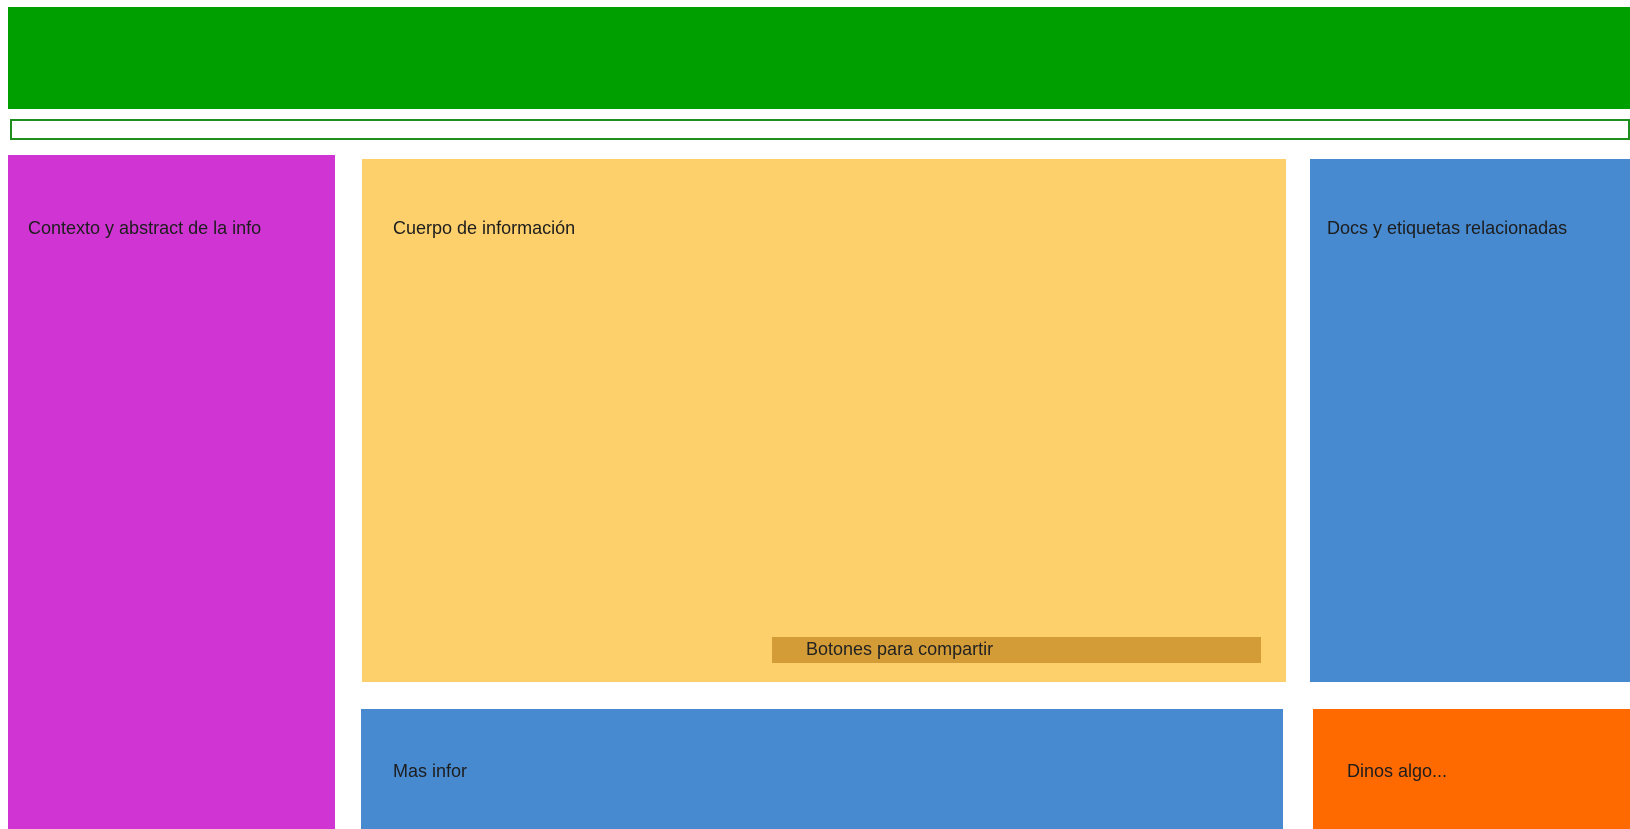 Image resolution: width=1630 pixels, height=829 pixels. What do you see at coordinates (430, 771) in the screenshot?
I see `more-info-label: Mas infor` at bounding box center [430, 771].